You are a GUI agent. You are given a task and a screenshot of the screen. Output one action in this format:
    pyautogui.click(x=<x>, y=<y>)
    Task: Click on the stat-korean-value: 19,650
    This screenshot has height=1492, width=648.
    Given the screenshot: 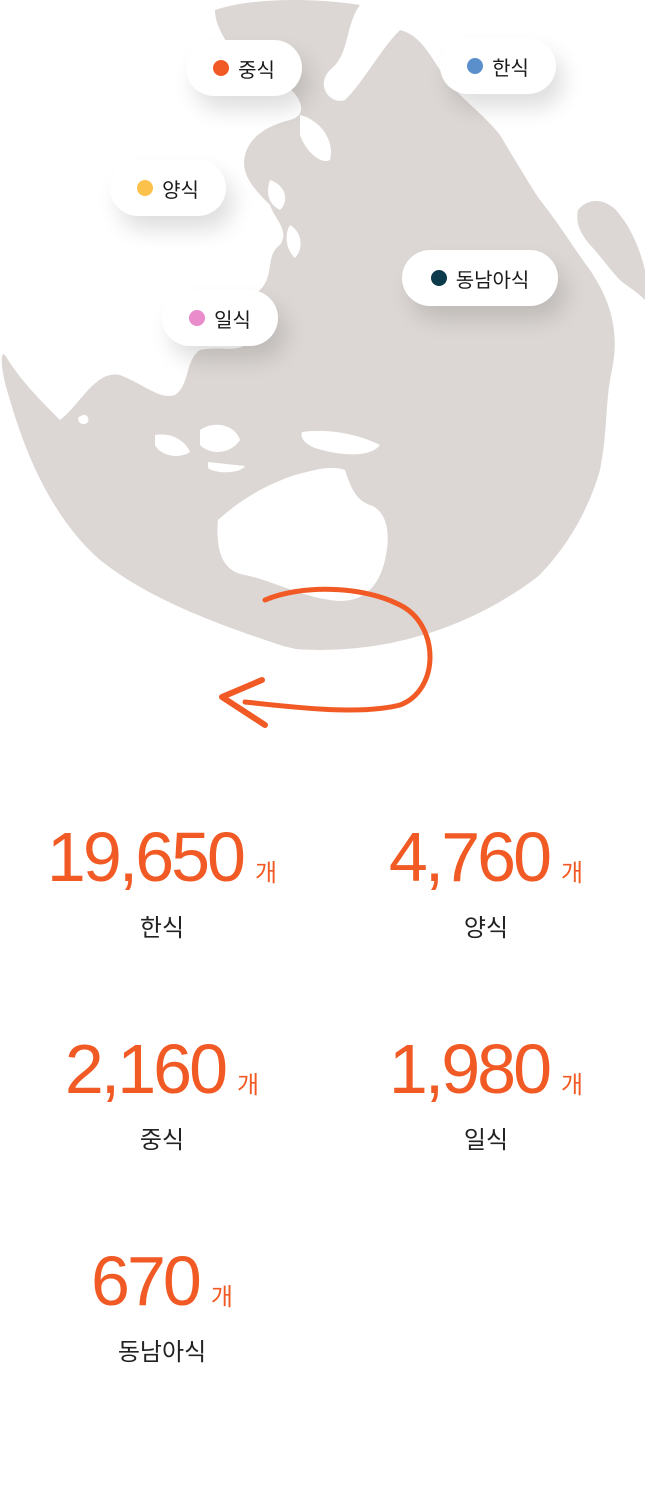 What is the action you would take?
    pyautogui.click(x=146, y=857)
    